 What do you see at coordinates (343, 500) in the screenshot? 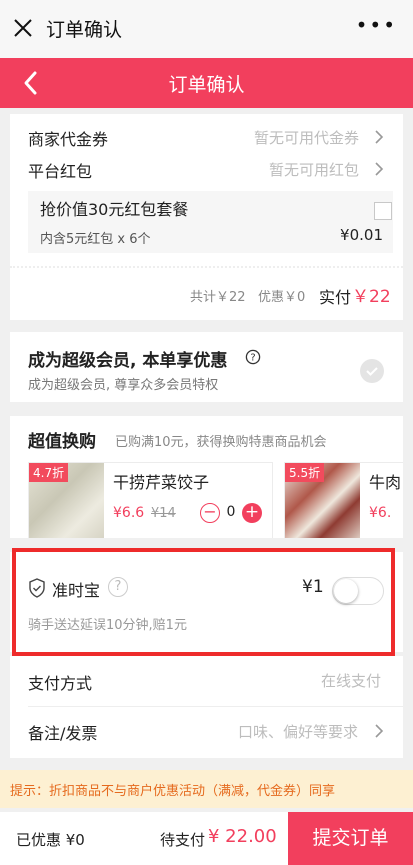
I see `product-card: 5.5折 牛肉 ¥6.` at bounding box center [343, 500].